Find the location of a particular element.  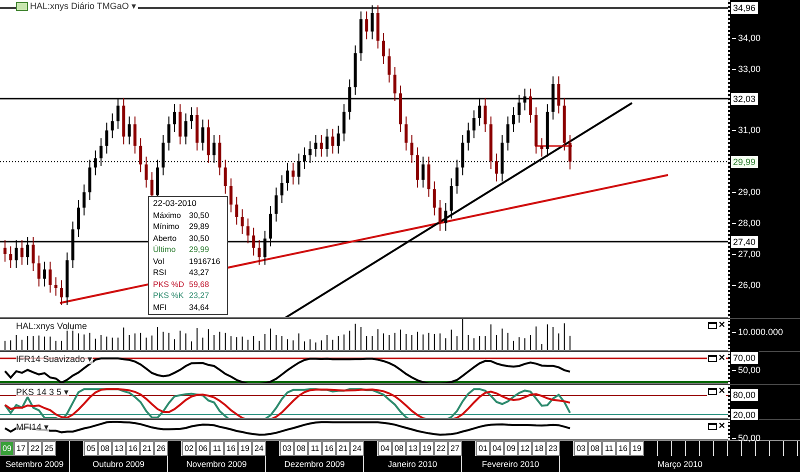

tooltip-label: Mínimo is located at coordinates (166, 226).